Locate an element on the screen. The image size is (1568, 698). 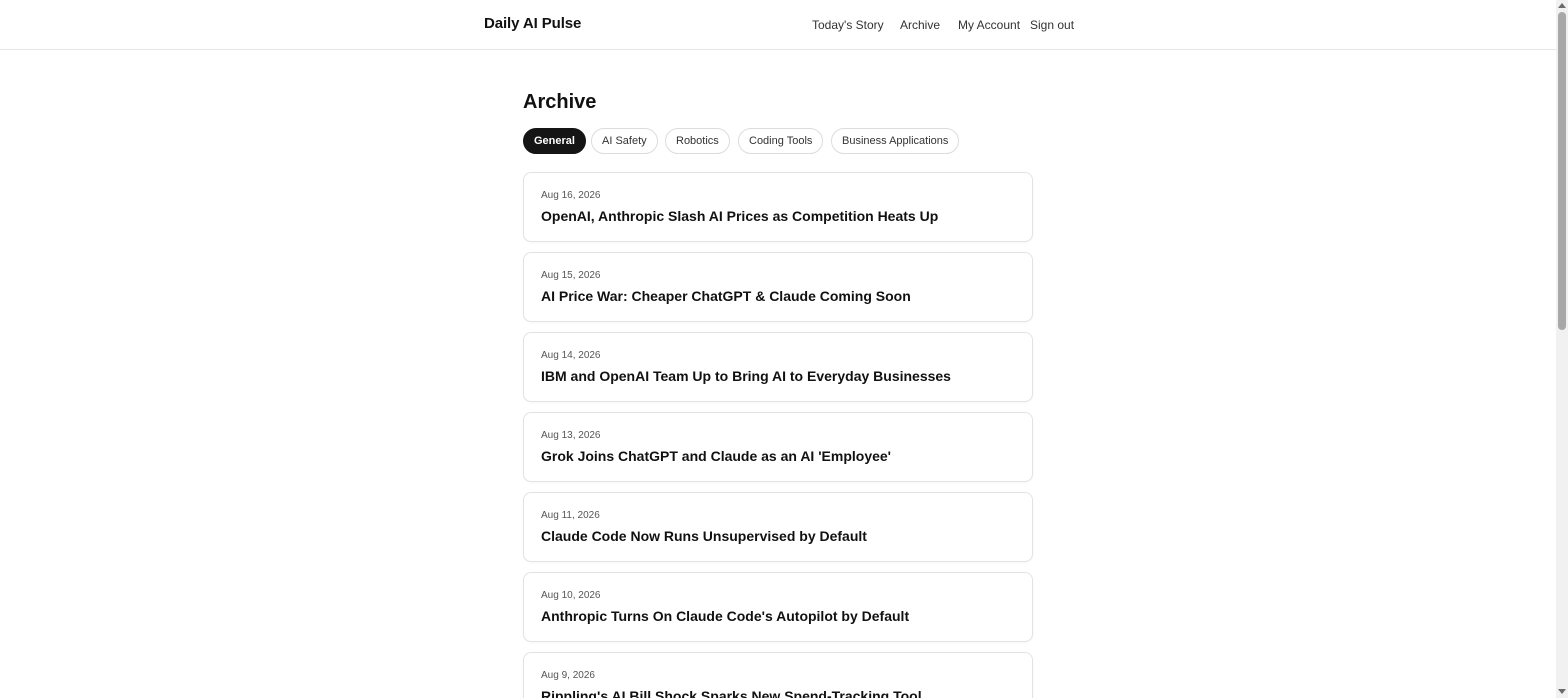
scroll-up-arrow-icon is located at coordinates (1562, 5).